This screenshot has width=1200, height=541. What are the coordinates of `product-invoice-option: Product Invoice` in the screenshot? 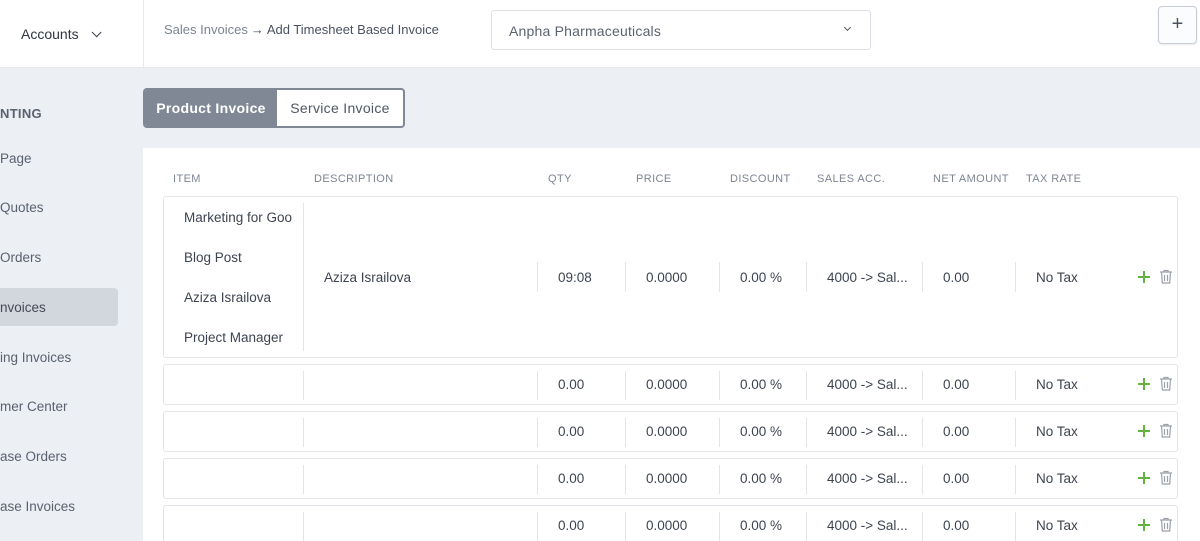 It's located at (211, 108).